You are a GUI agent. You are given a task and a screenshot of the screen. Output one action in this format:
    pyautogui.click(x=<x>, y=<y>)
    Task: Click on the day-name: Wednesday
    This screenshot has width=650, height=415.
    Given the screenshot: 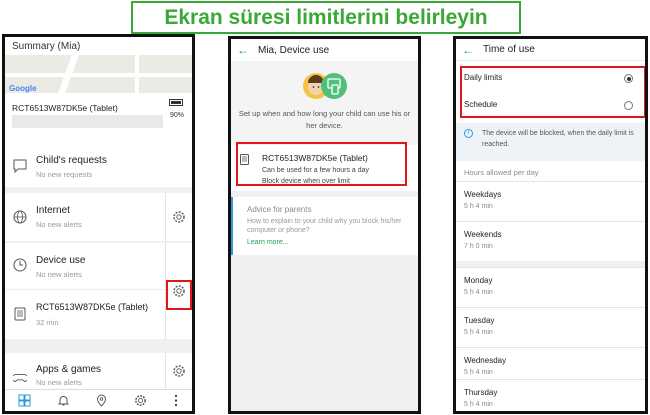 What is the action you would take?
    pyautogui.click(x=485, y=360)
    